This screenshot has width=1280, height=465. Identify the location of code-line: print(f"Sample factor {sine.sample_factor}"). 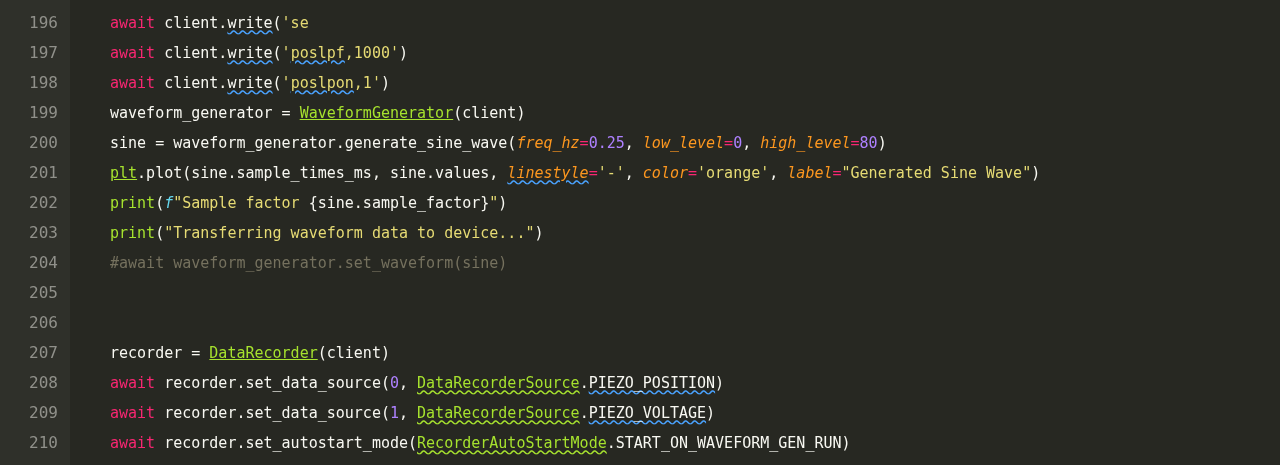
(309, 203).